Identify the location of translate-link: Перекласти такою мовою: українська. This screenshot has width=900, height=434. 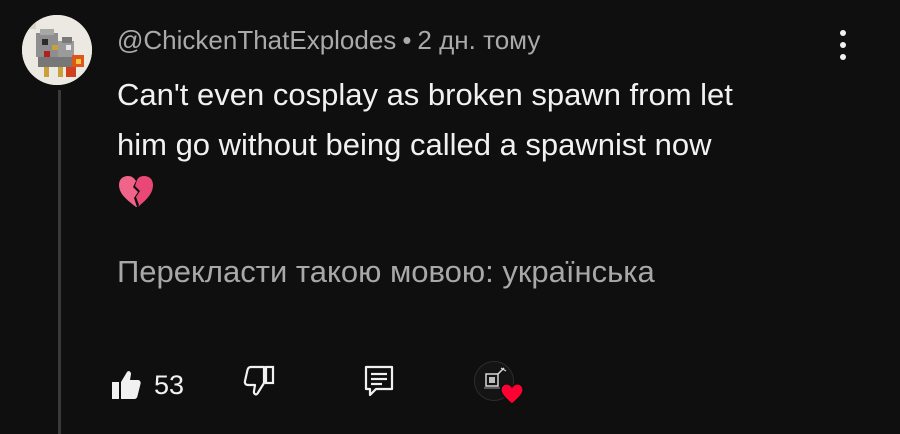
(386, 272).